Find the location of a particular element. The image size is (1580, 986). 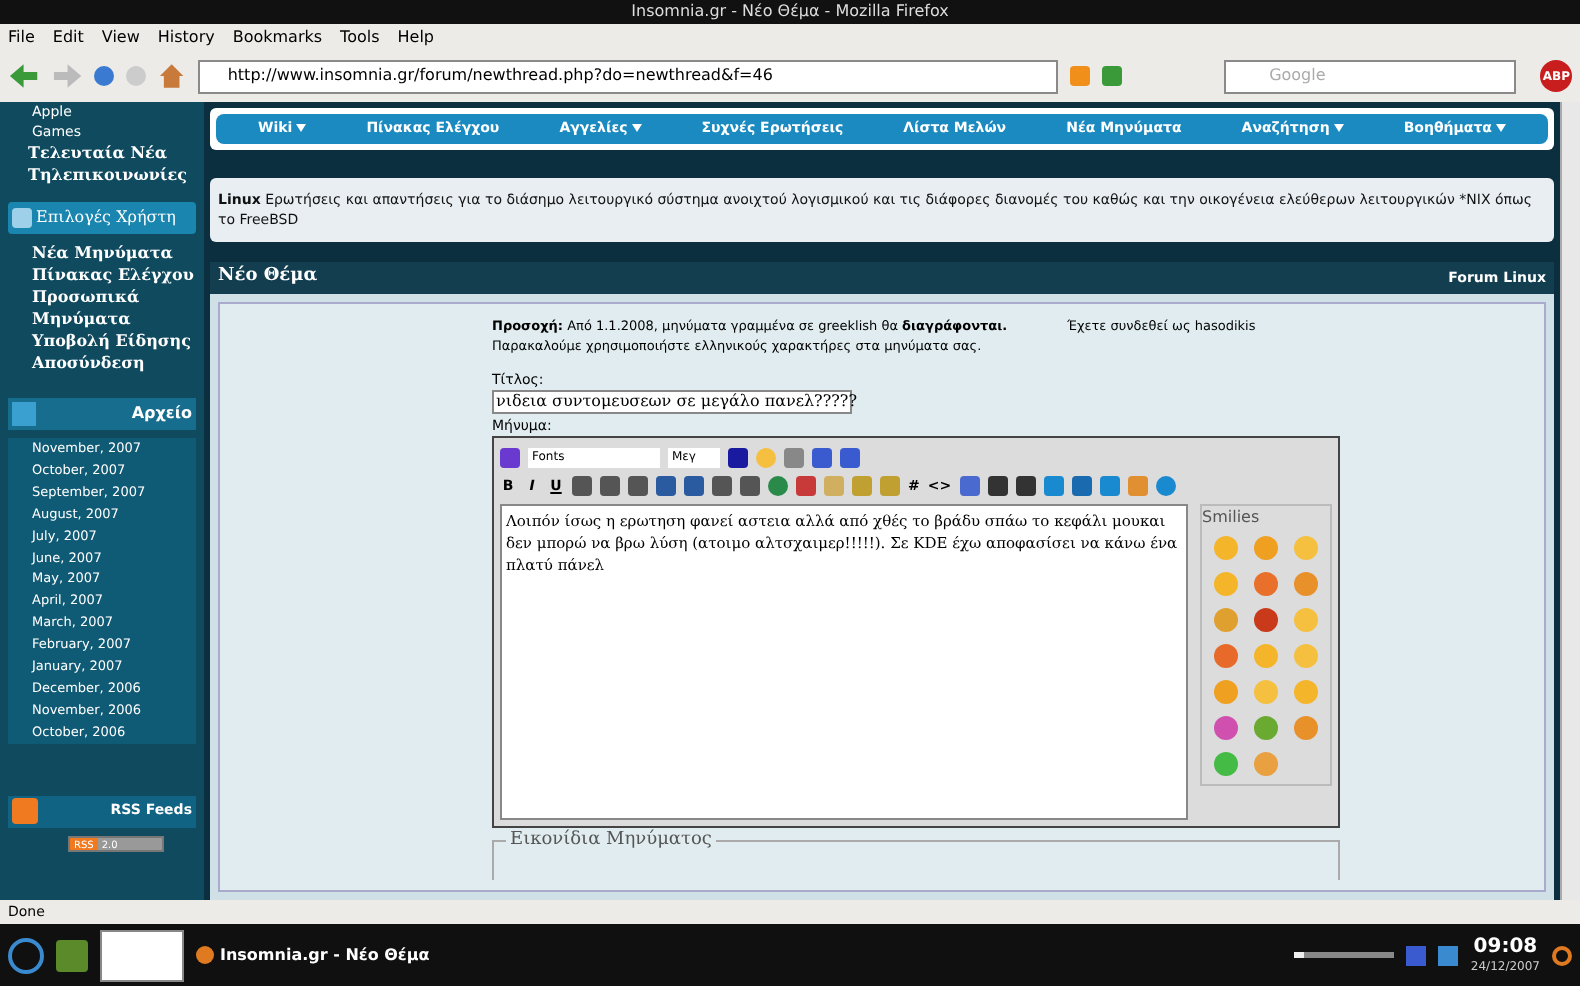

sidebar-link: Τηλεπικοινωνίες is located at coordinates (102, 175).